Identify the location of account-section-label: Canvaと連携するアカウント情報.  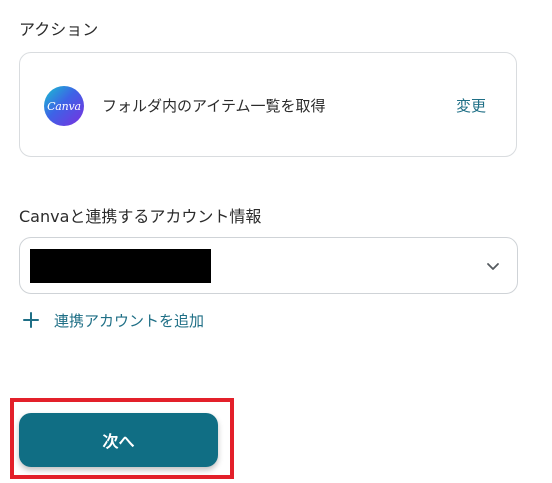
(140, 216).